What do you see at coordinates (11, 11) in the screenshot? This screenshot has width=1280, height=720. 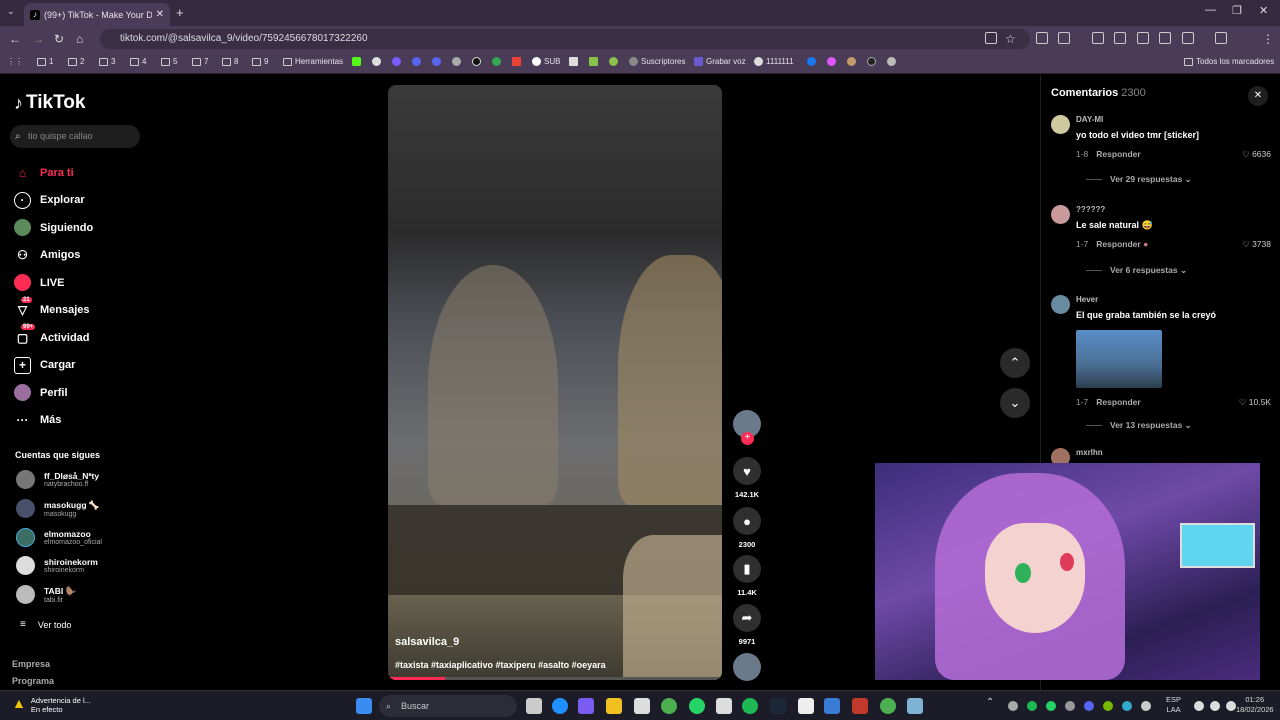 I see `tab-search-icon: ⌄` at bounding box center [11, 11].